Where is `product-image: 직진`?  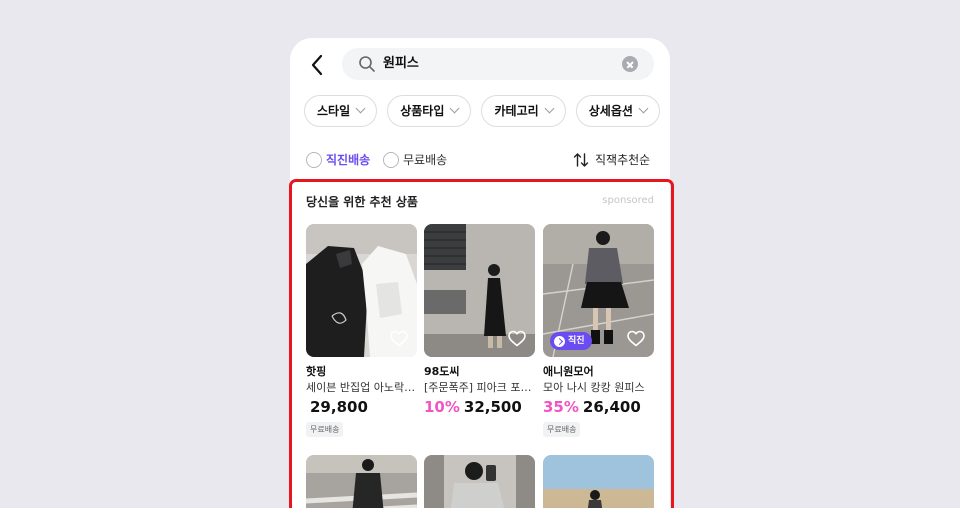
product-image: 직진 is located at coordinates (598, 290).